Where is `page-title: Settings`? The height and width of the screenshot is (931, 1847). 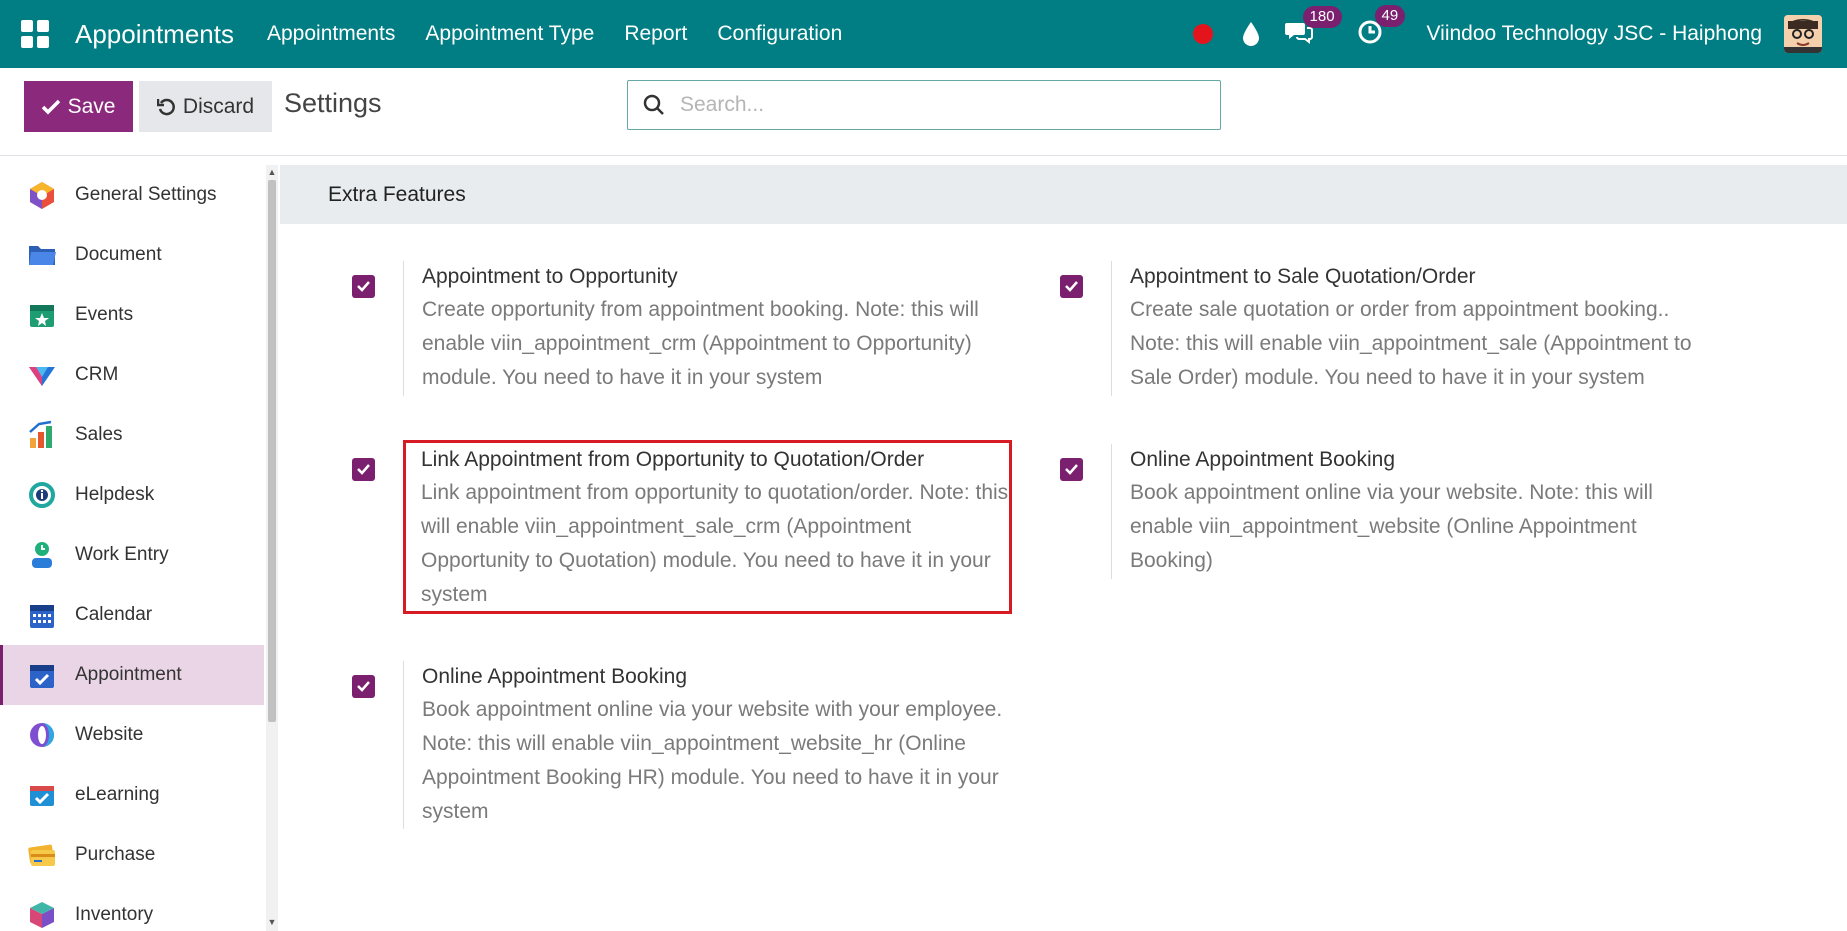
page-title: Settings is located at coordinates (333, 103).